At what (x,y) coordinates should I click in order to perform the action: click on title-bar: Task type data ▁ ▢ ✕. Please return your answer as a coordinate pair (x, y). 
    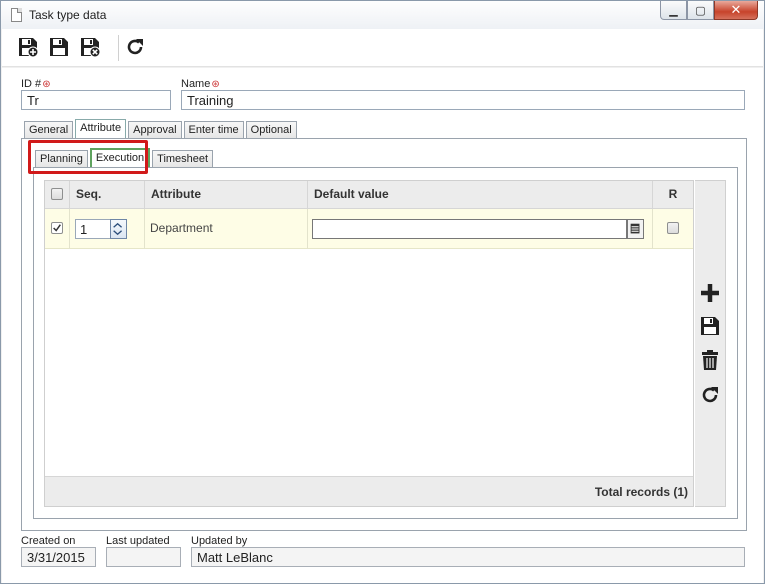
    Looking at the image, I should click on (382, 15).